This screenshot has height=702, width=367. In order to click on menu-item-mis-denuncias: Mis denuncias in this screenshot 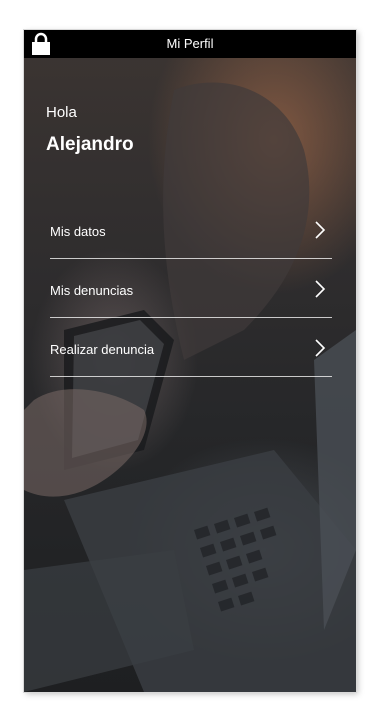, I will do `click(191, 288)`.